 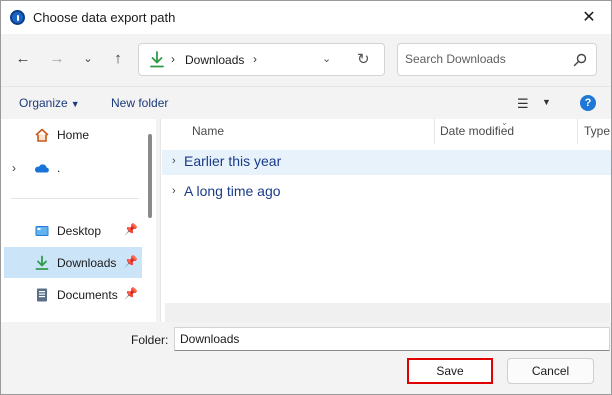 What do you see at coordinates (233, 161) in the screenshot?
I see `group-label: Earlier this year` at bounding box center [233, 161].